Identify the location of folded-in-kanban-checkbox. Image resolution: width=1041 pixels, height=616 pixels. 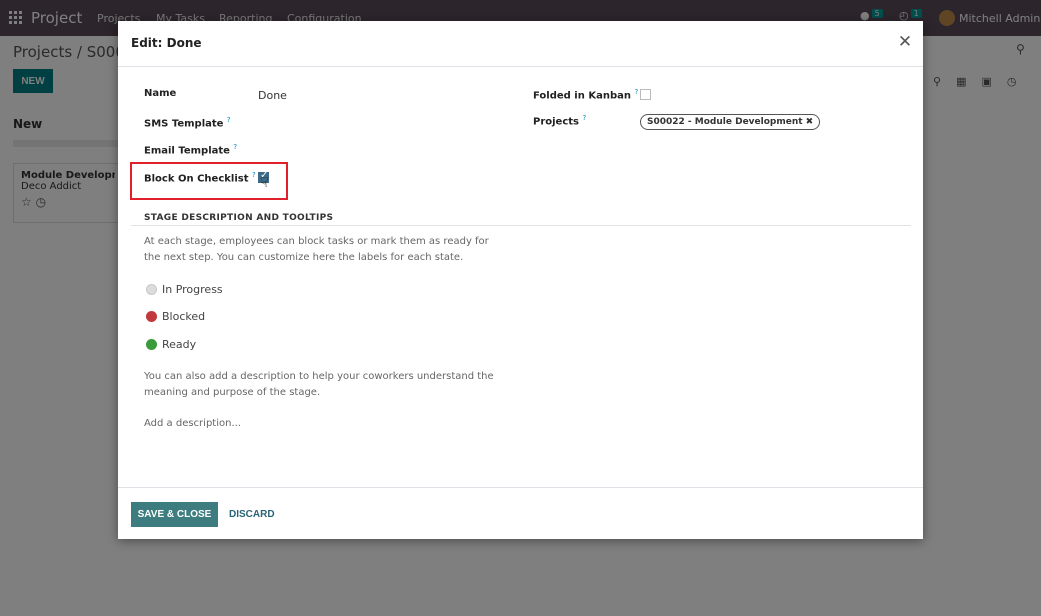
(645, 94).